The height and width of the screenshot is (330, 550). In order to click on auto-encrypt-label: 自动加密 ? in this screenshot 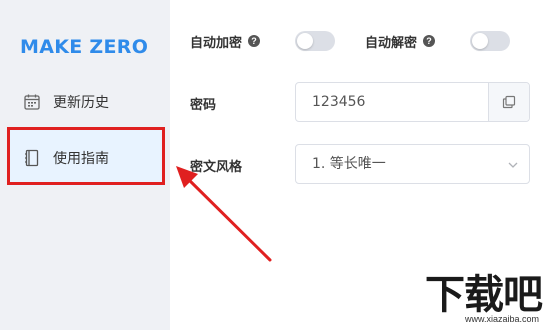, I will do `click(225, 41)`.